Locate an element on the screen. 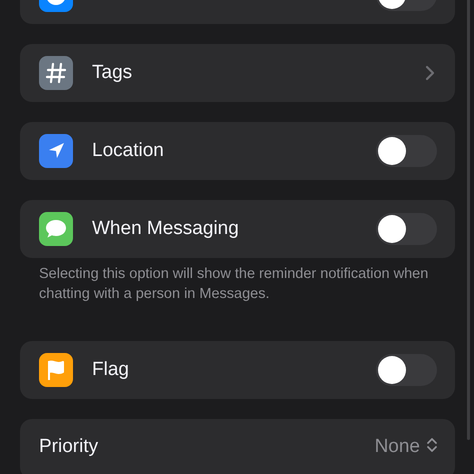 The width and height of the screenshot is (474, 474). chevron-right-icon is located at coordinates (430, 73).